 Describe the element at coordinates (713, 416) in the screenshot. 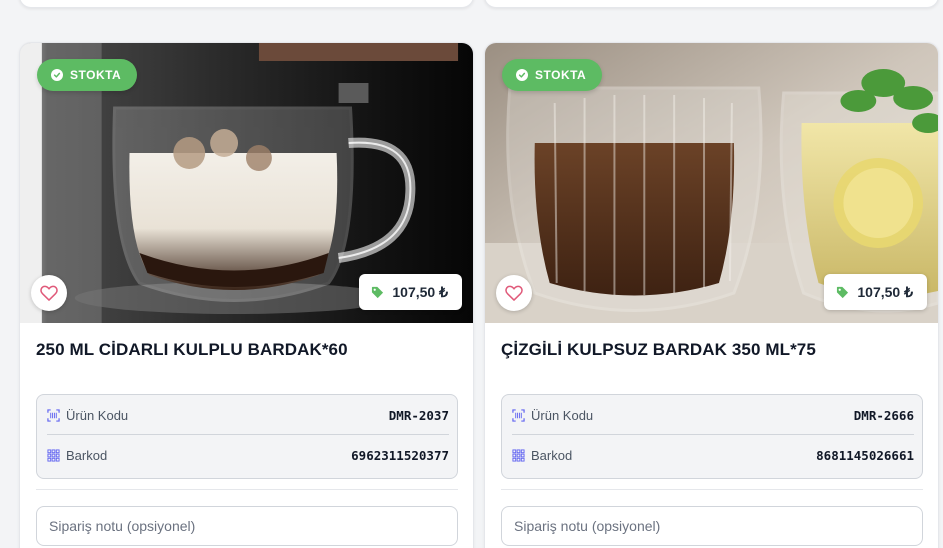

I see `product-code-row: Ürün Kodu DMR-2666` at that location.